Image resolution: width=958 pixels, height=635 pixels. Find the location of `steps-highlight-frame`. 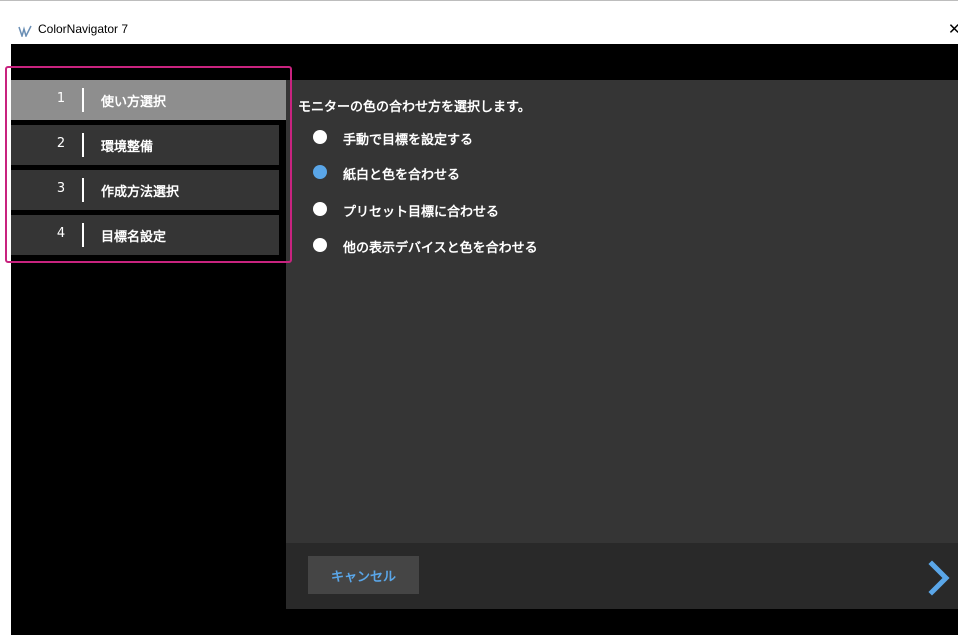

steps-highlight-frame is located at coordinates (148, 164).